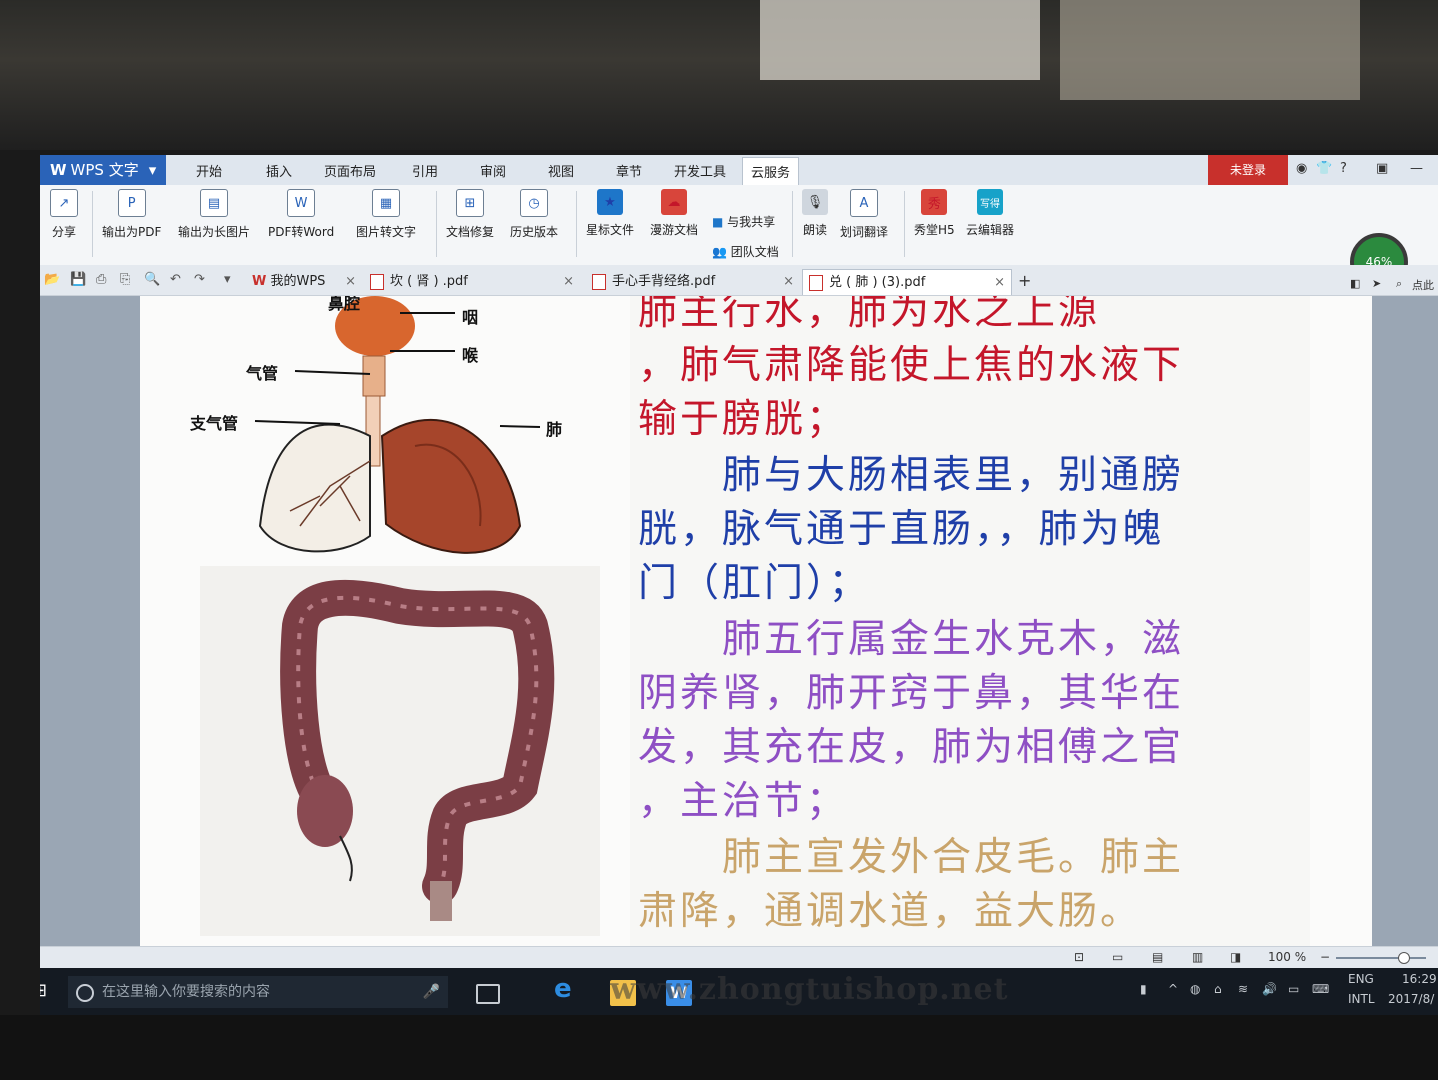 The width and height of the screenshot is (1438, 1080). I want to click on battery-icon: ▮, so click(1143, 989).